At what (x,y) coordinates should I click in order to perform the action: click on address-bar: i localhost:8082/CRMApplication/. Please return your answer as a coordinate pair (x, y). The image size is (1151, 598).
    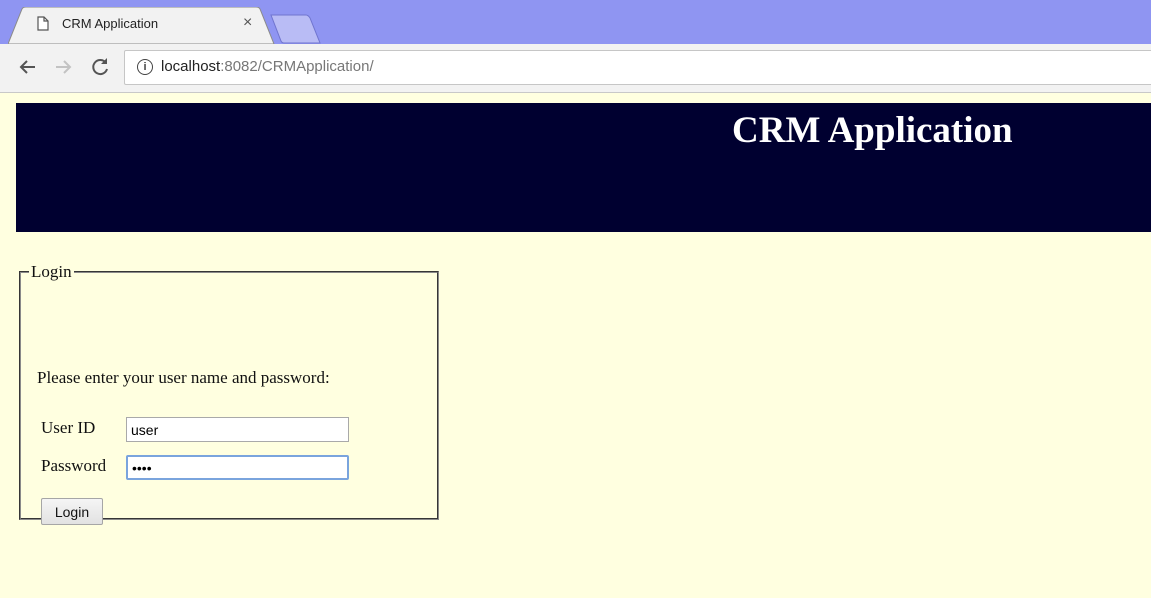
    Looking at the image, I should click on (637, 67).